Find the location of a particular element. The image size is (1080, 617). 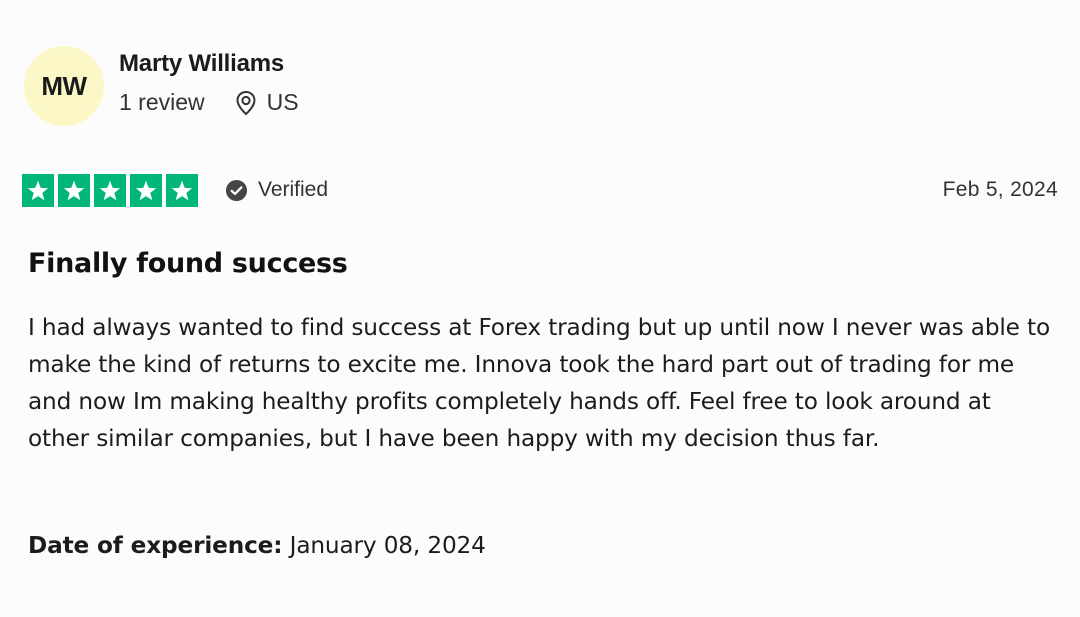

date-of-experience: Date of experience: January 08, 2024 is located at coordinates (257, 545).